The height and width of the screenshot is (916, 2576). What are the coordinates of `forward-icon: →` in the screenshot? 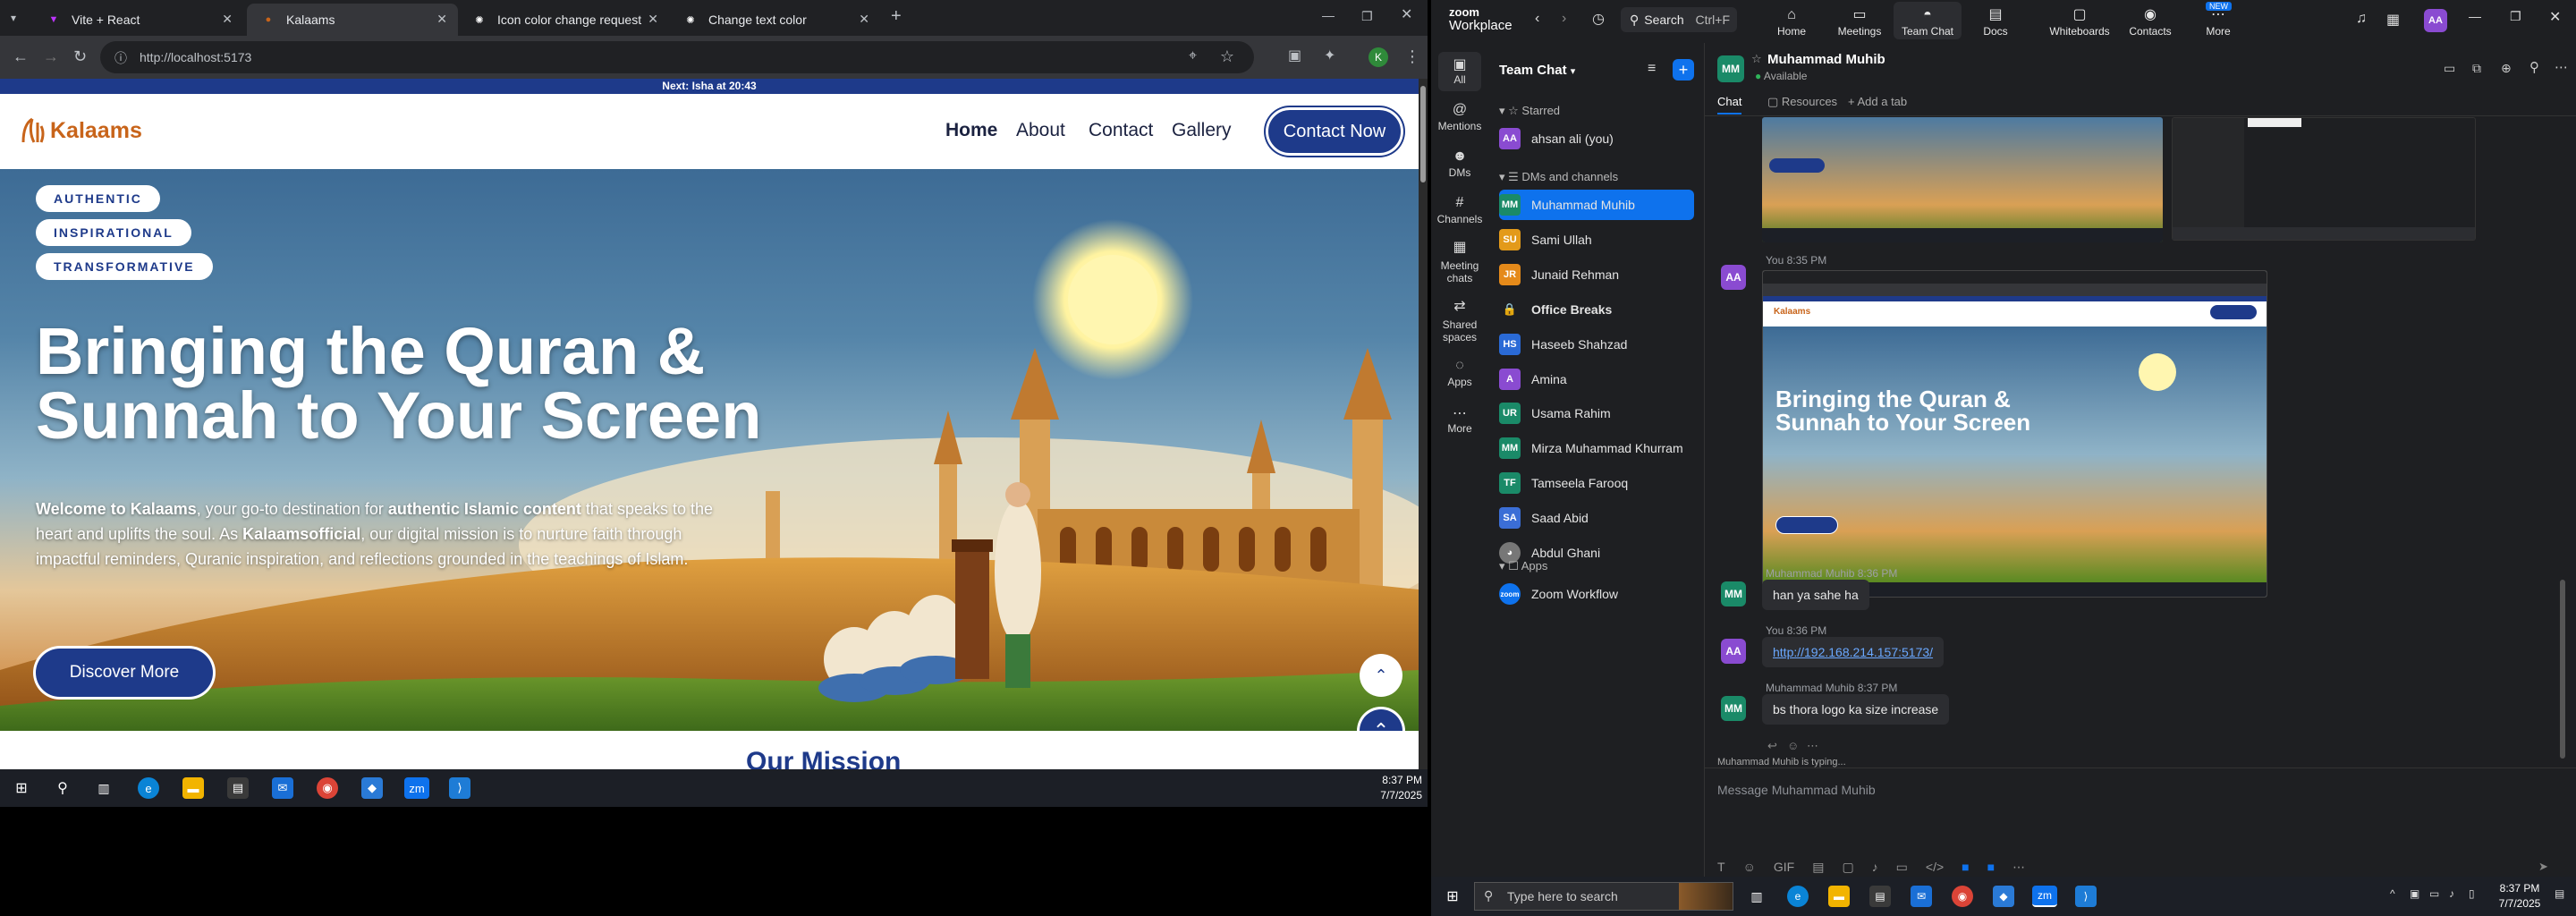 It's located at (51, 56).